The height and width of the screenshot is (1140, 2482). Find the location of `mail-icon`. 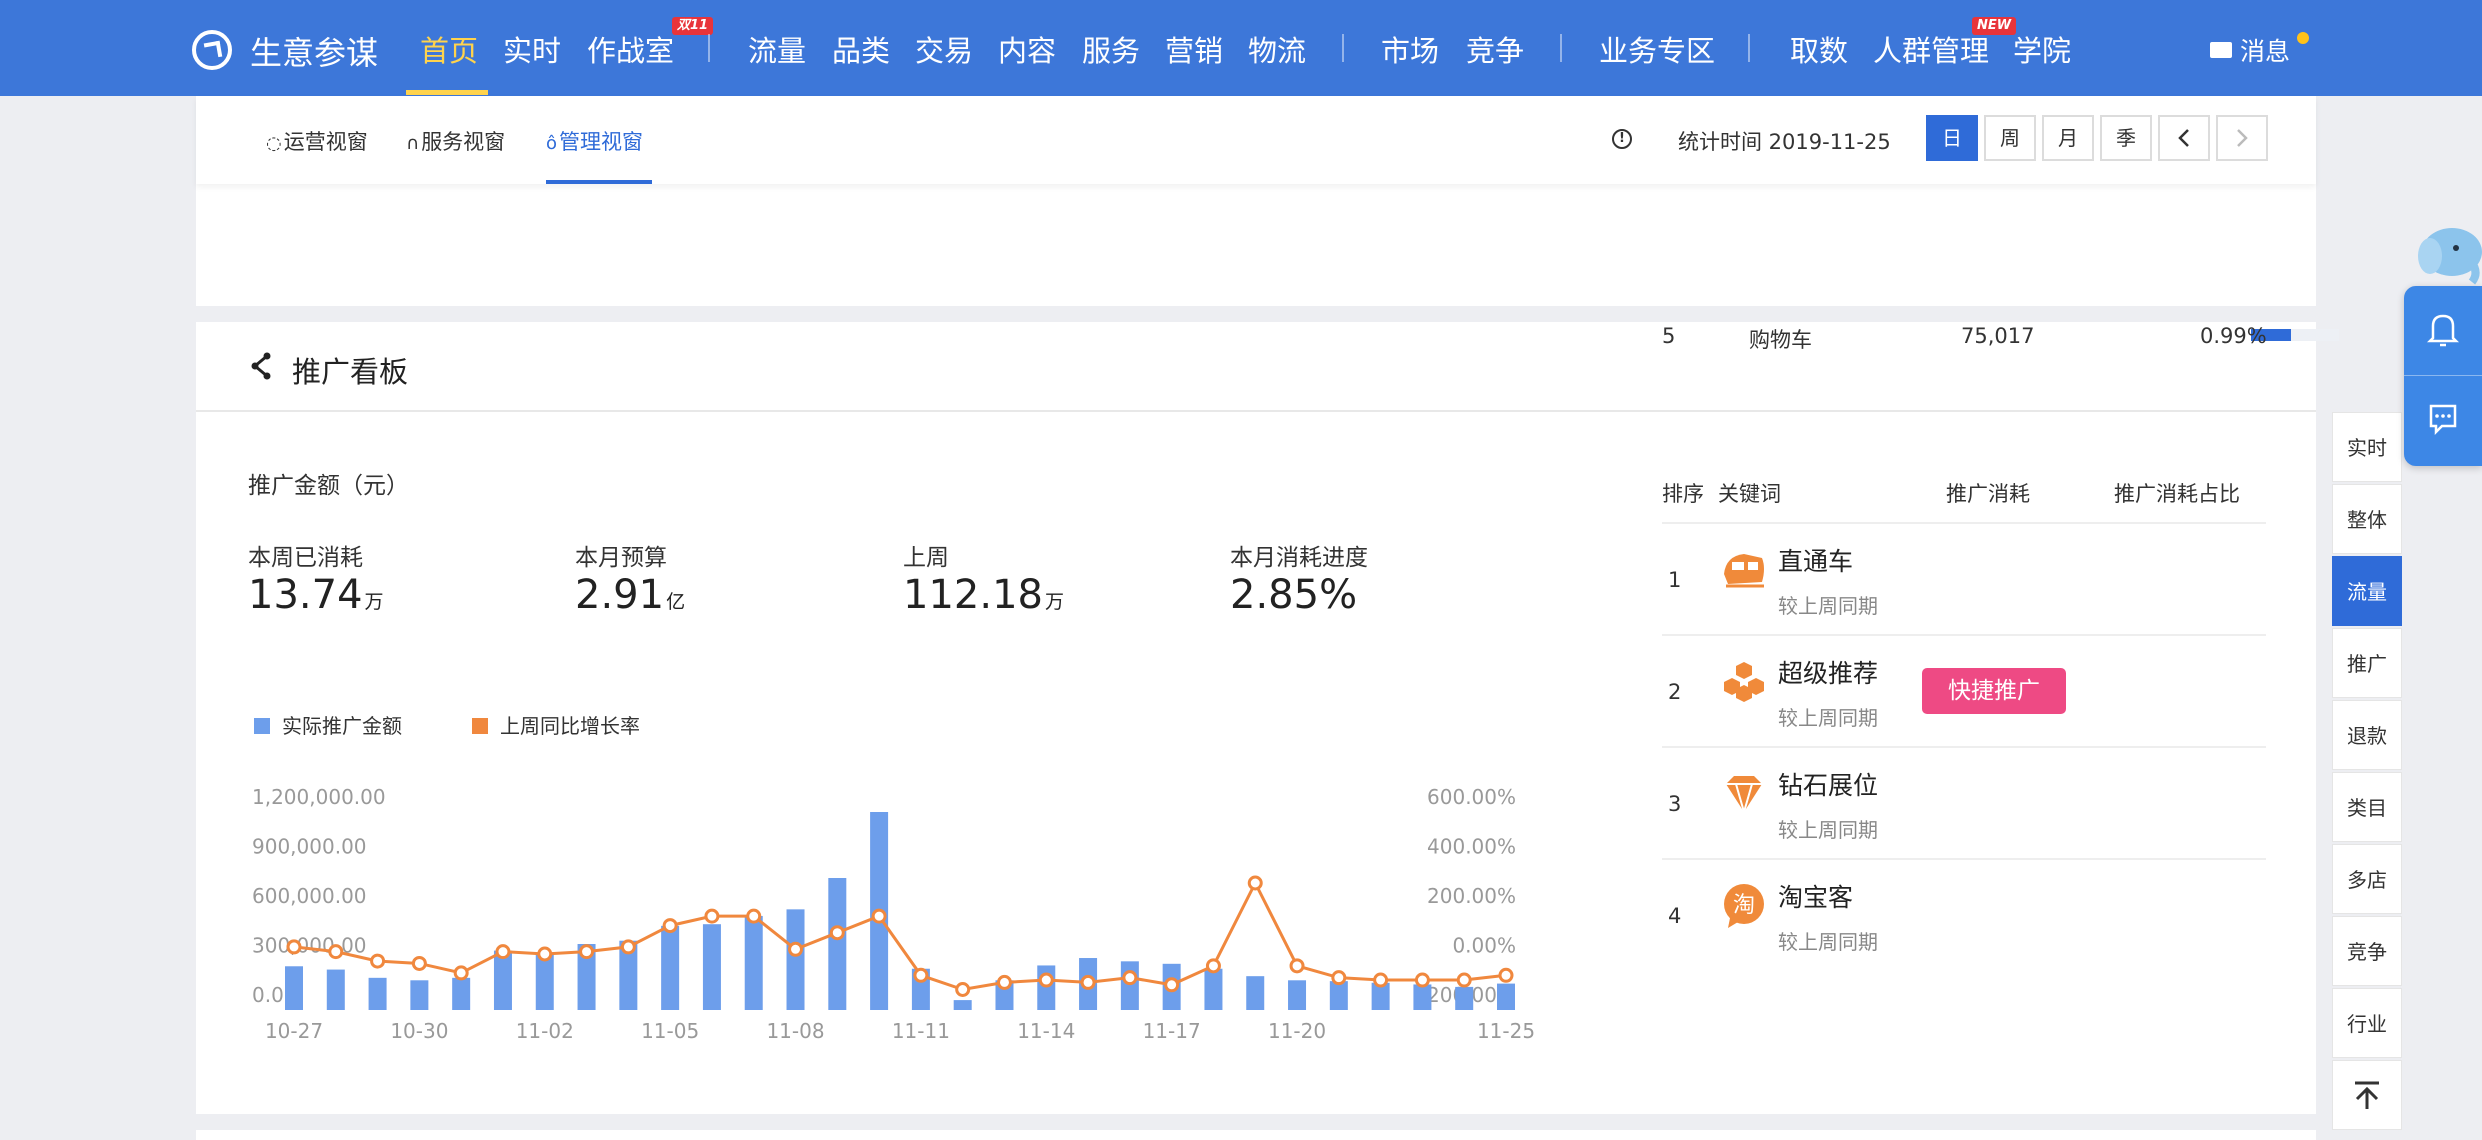

mail-icon is located at coordinates (2221, 50).